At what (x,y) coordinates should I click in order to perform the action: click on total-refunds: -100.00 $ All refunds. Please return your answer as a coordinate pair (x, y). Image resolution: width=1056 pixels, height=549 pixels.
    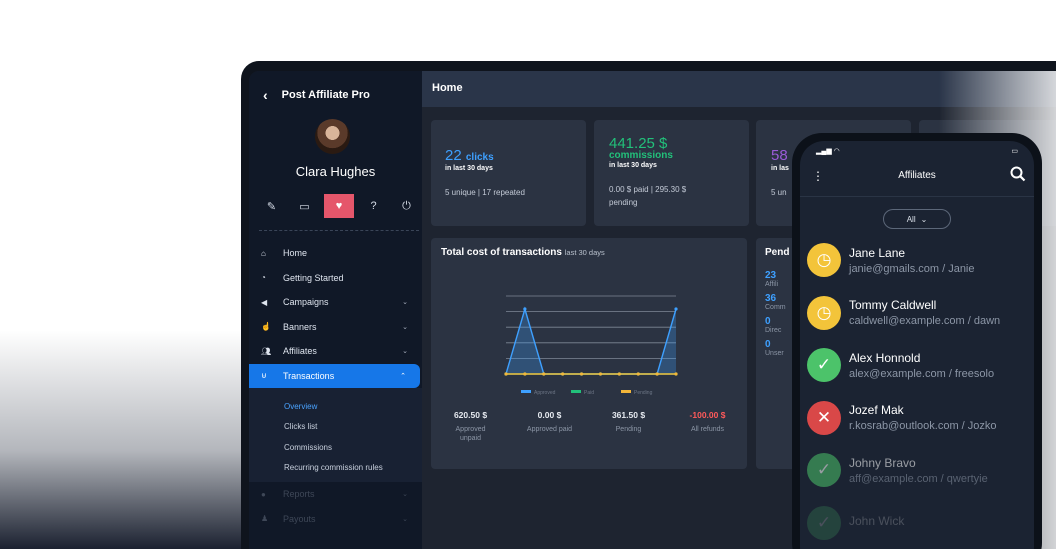
    Looking at the image, I should click on (707, 426).